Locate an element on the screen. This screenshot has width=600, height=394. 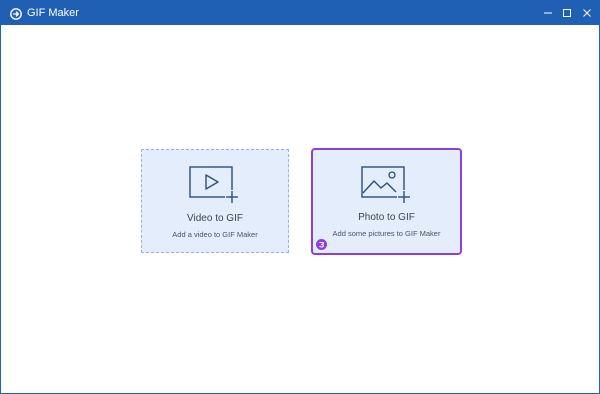
close-icon is located at coordinates (587, 13).